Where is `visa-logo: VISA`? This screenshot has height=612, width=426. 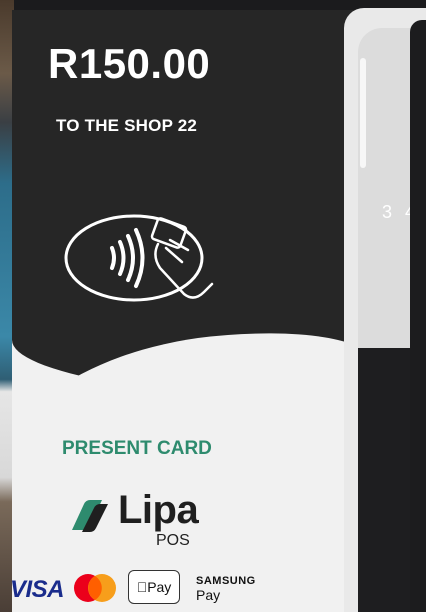 visa-logo: VISA is located at coordinates (38, 589).